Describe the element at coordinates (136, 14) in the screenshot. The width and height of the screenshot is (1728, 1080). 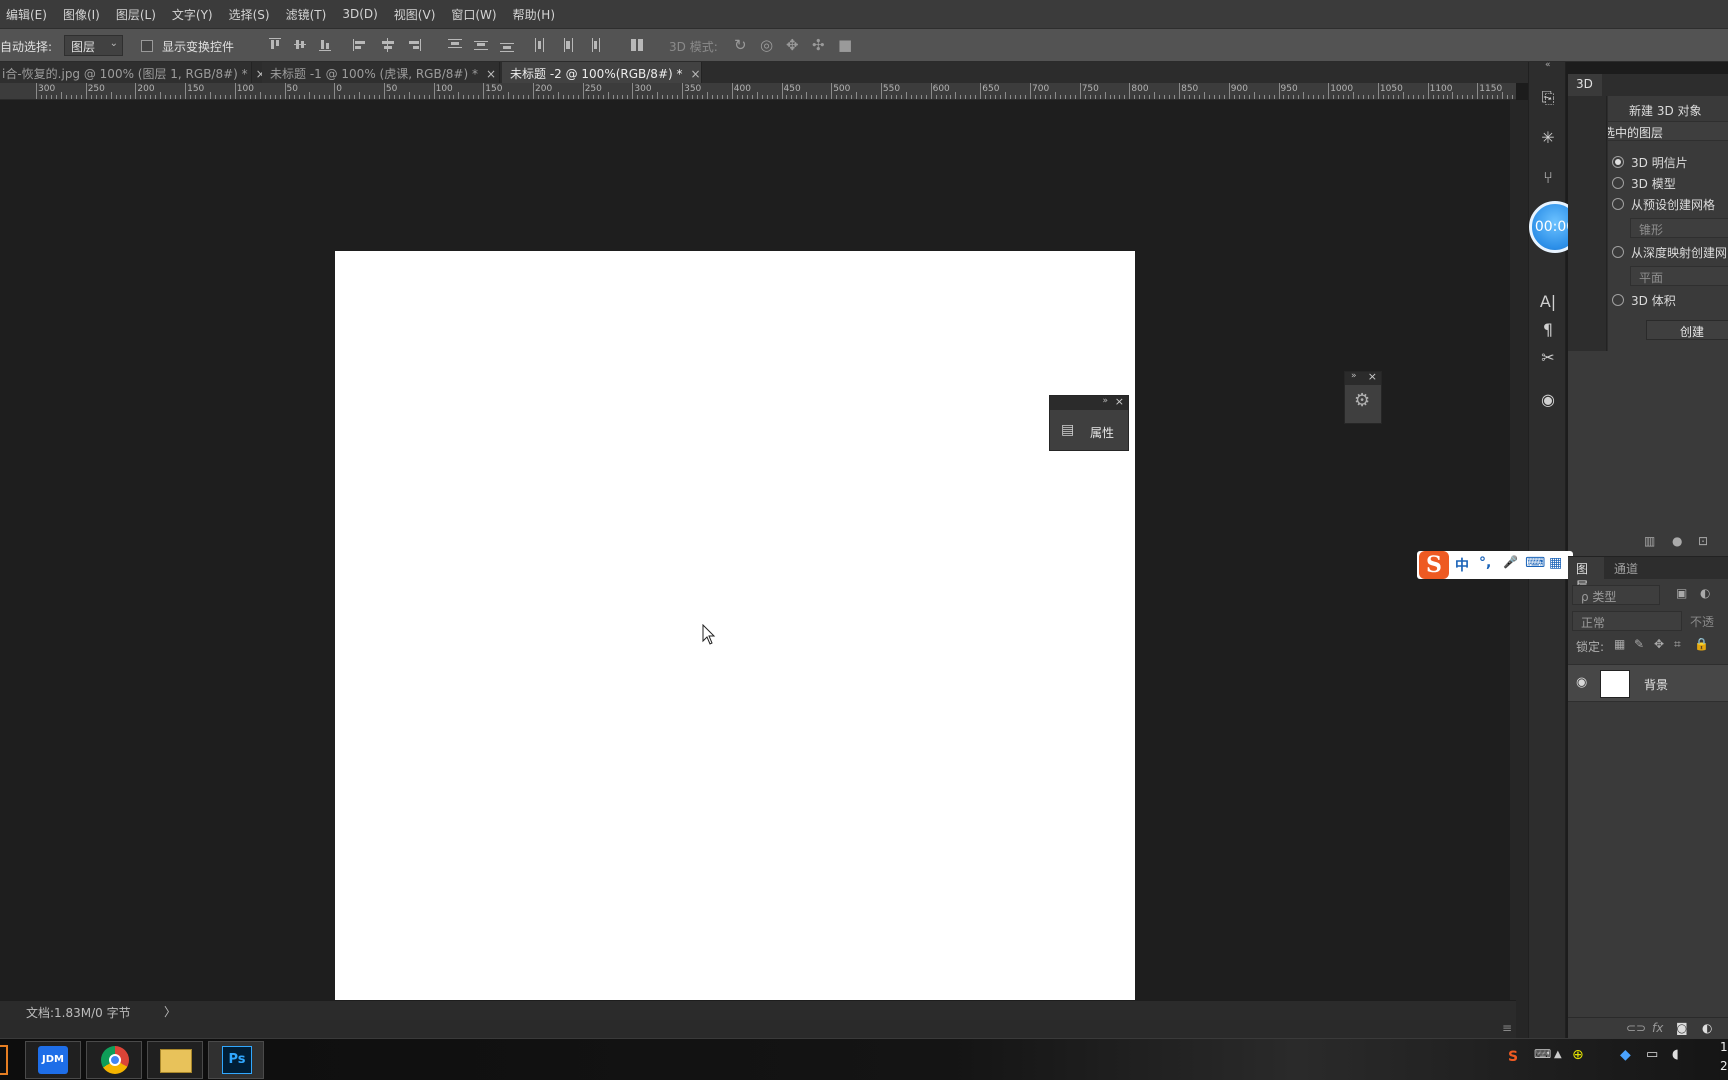
I see `menu-layer: 图层(L)` at that location.